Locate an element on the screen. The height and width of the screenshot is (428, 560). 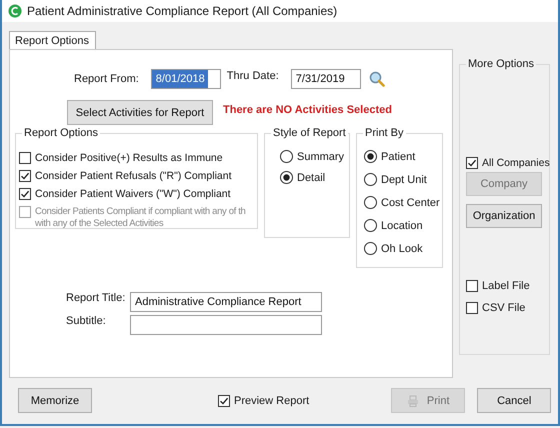
radio-label: Dept Unit is located at coordinates (404, 180).